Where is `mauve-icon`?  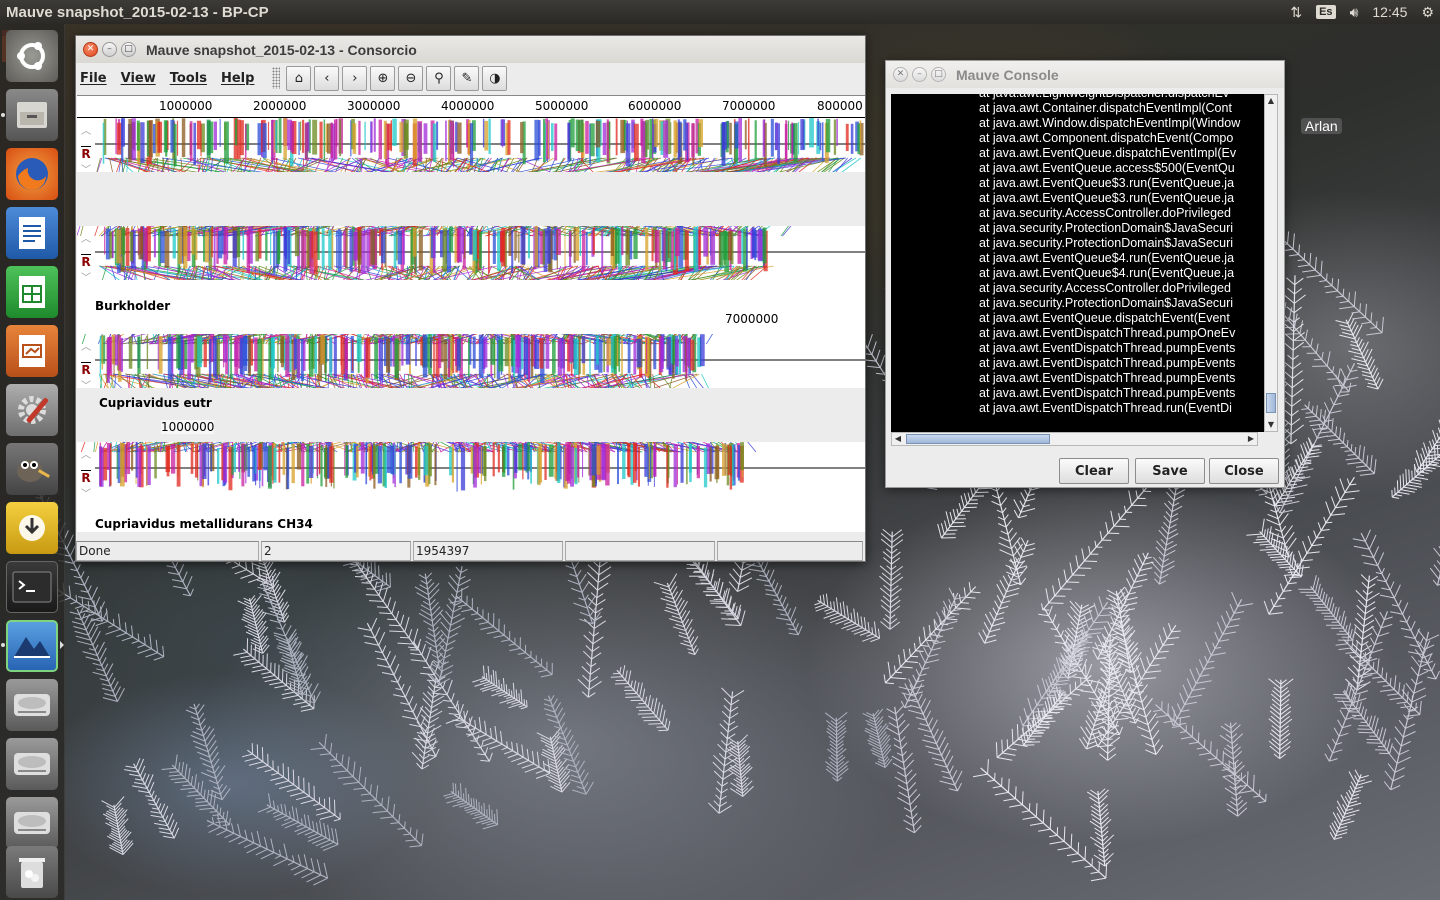 mauve-icon is located at coordinates (32, 646).